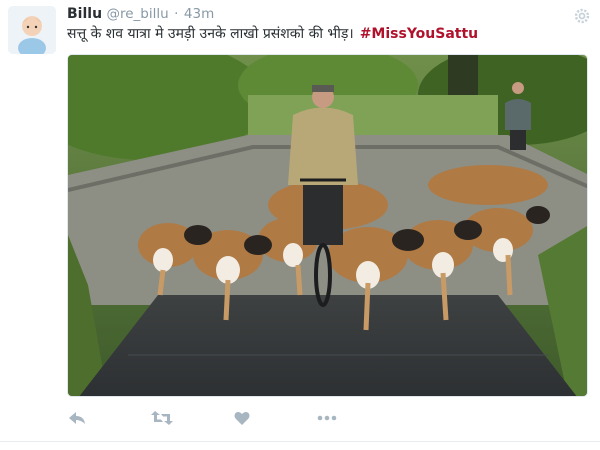  Describe the element at coordinates (199, 14) in the screenshot. I see `tweet-timestamp: 43m` at that location.